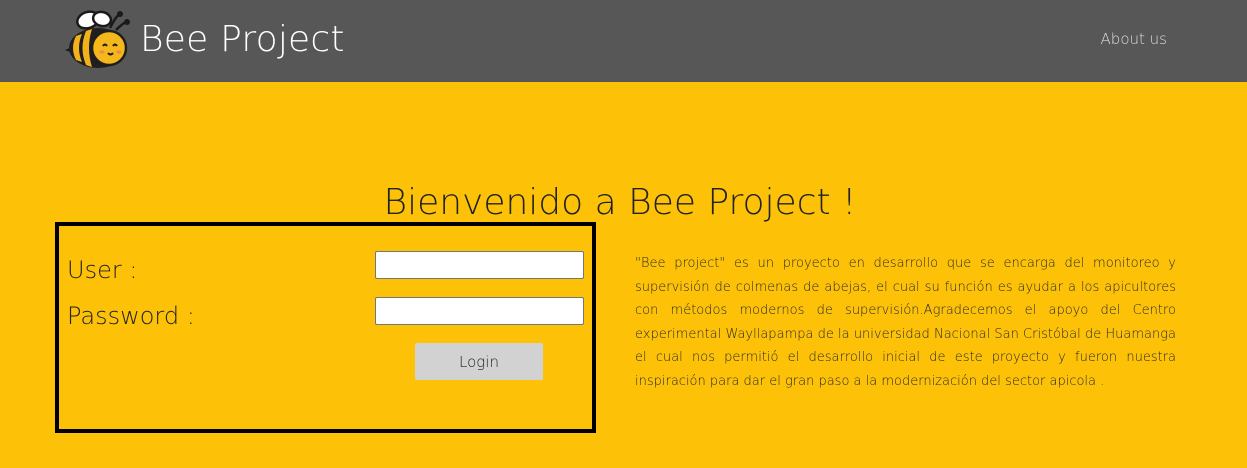  What do you see at coordinates (479, 361) in the screenshot?
I see `login-button: Login` at bounding box center [479, 361].